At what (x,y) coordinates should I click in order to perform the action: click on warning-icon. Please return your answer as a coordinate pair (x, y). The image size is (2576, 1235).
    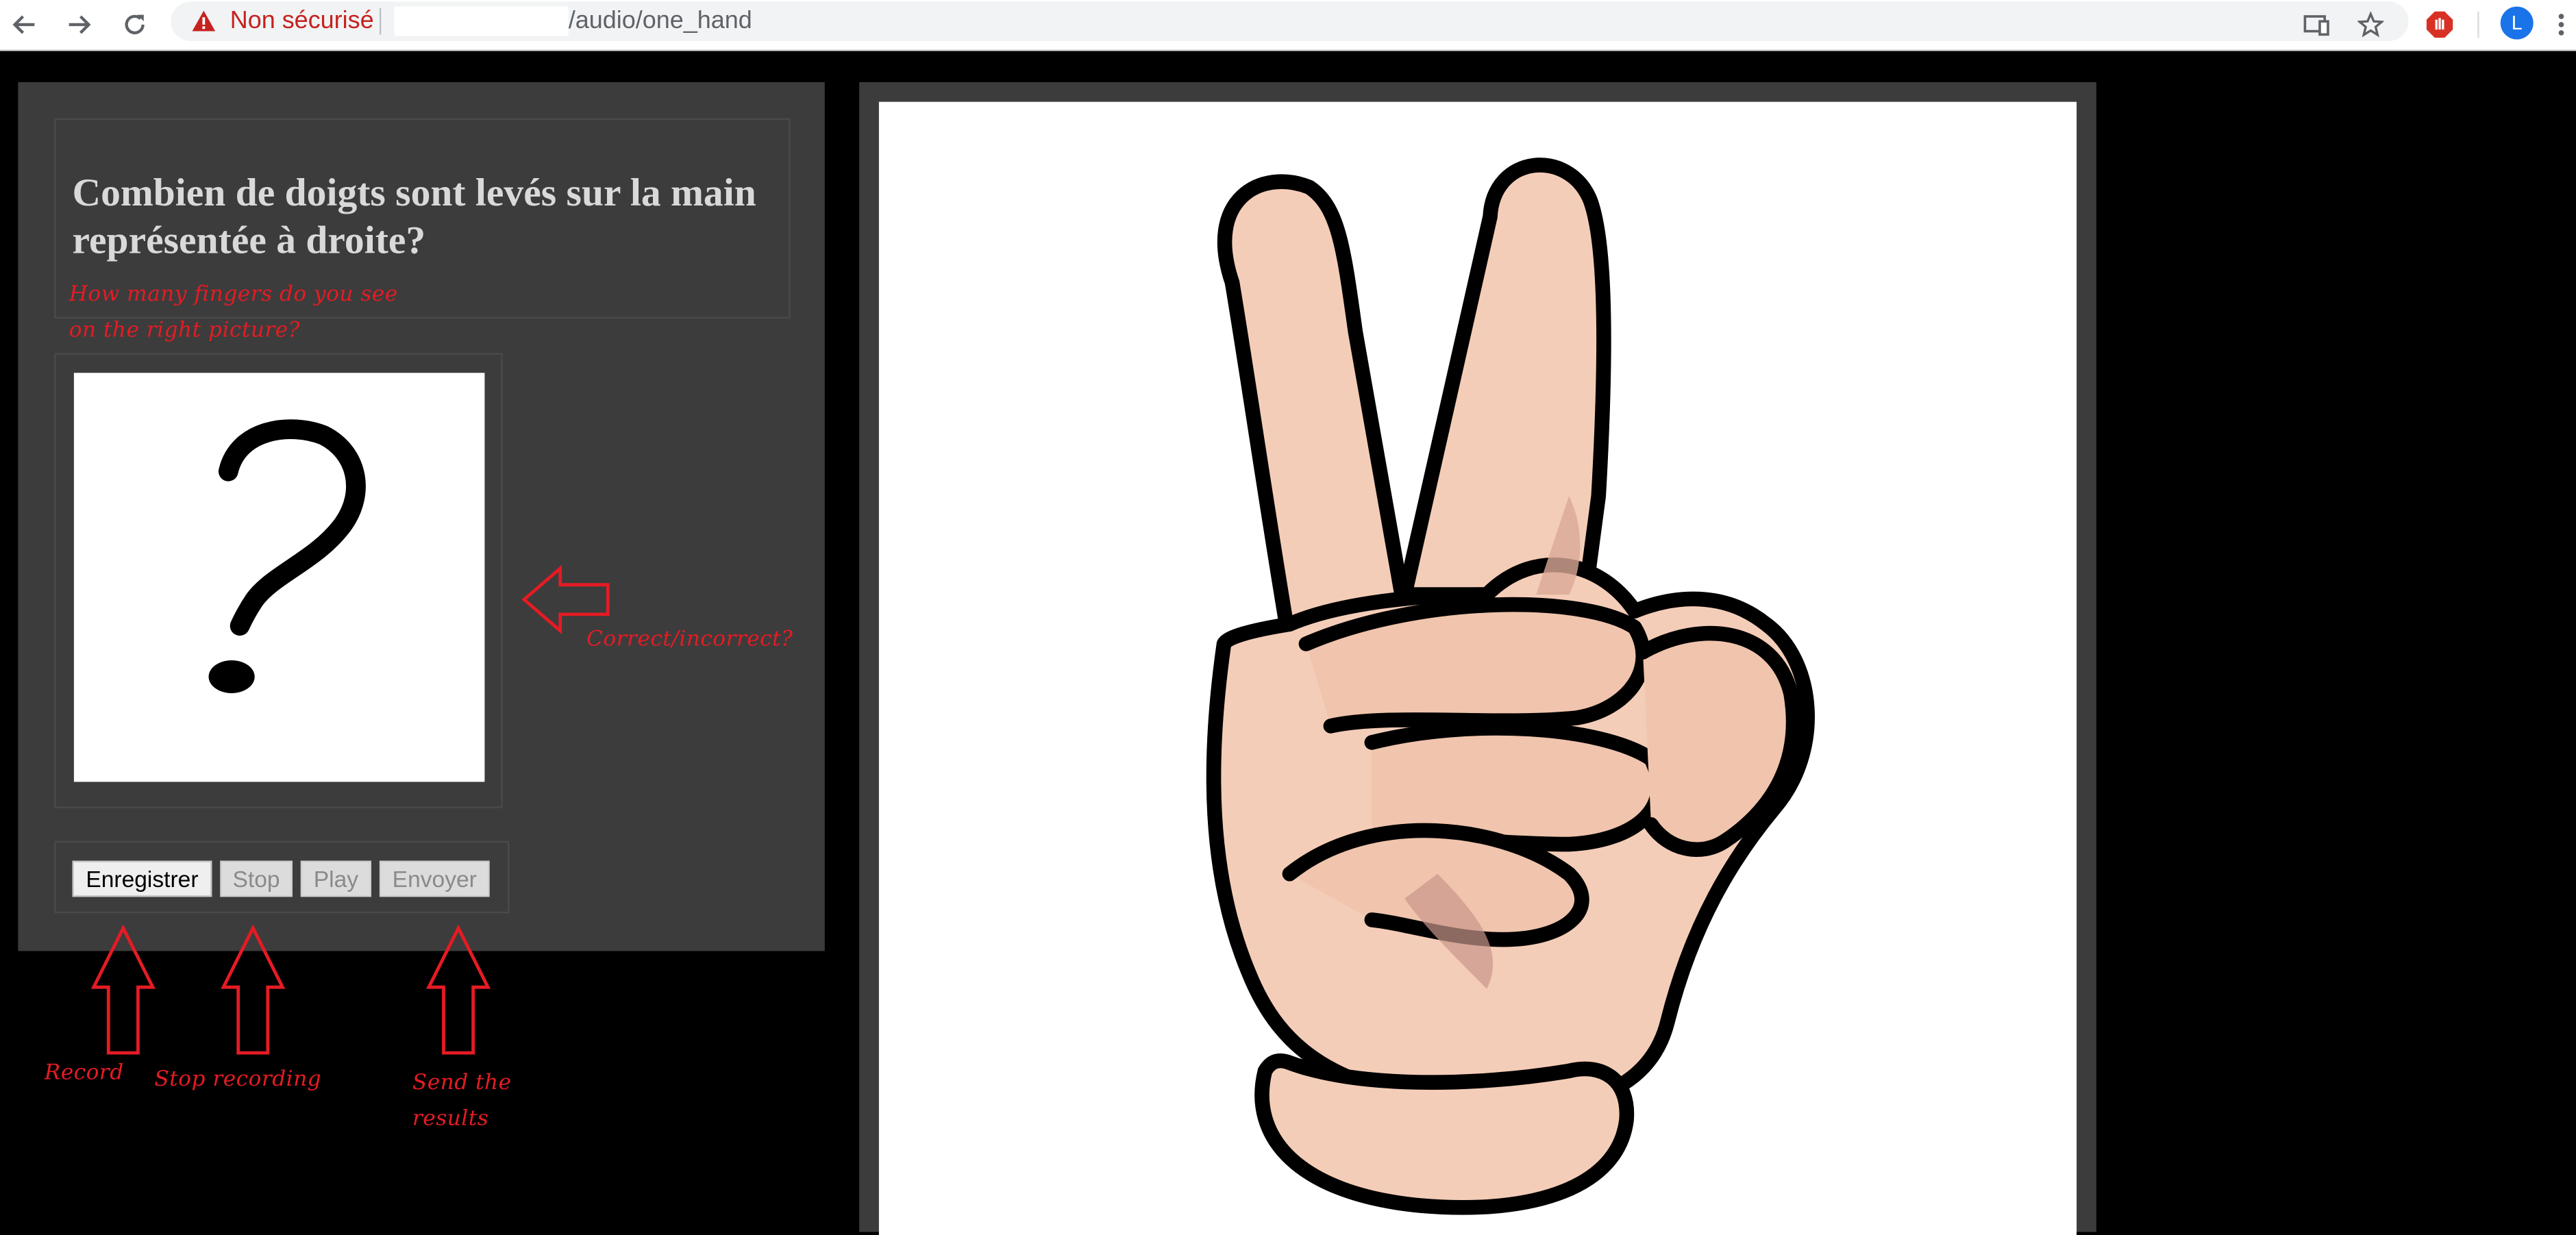
    Looking at the image, I should click on (204, 21).